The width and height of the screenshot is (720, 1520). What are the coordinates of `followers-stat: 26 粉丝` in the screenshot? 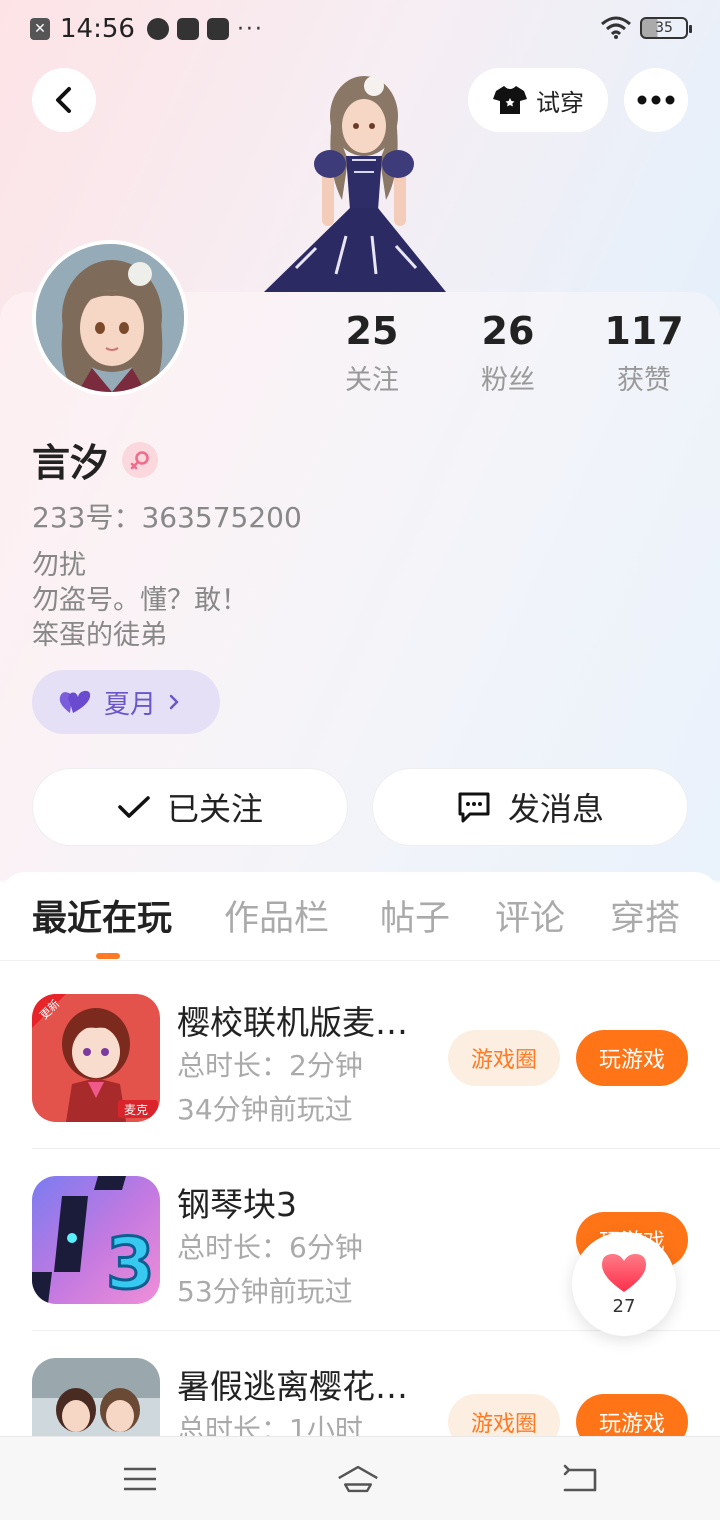 It's located at (508, 352).